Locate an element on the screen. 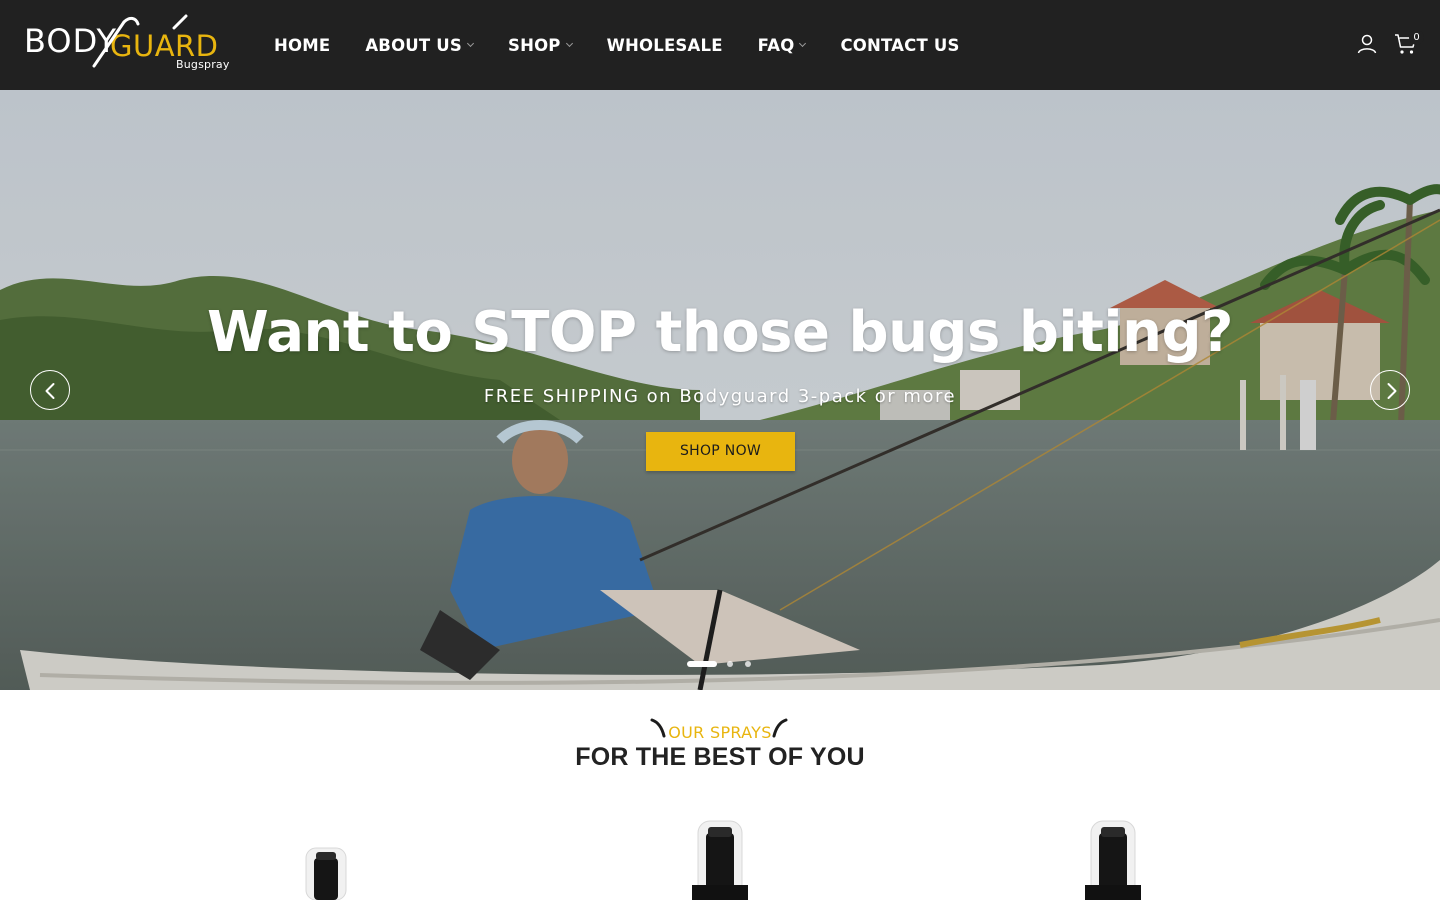  nav-item-faq: FAQ is located at coordinates (782, 45).